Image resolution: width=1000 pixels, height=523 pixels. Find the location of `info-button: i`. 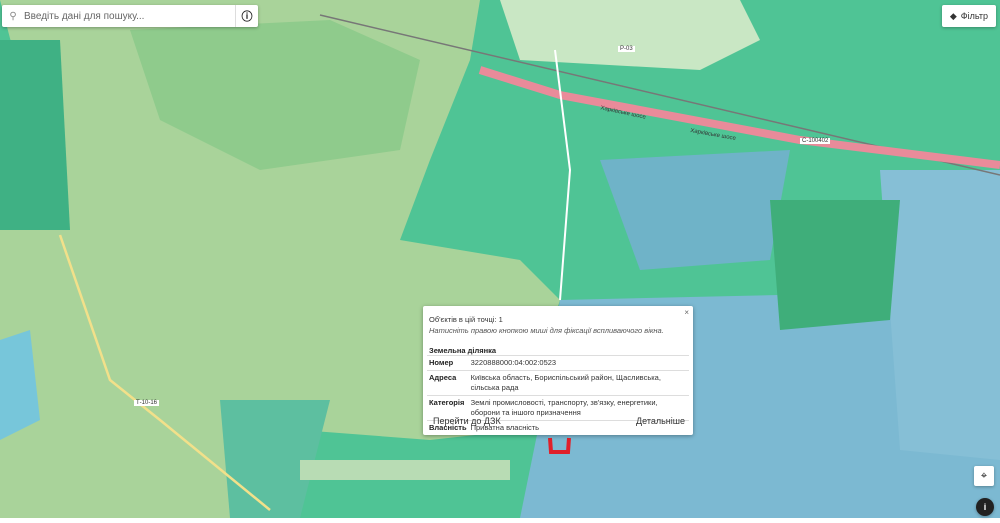

info-button: i is located at coordinates (985, 507).